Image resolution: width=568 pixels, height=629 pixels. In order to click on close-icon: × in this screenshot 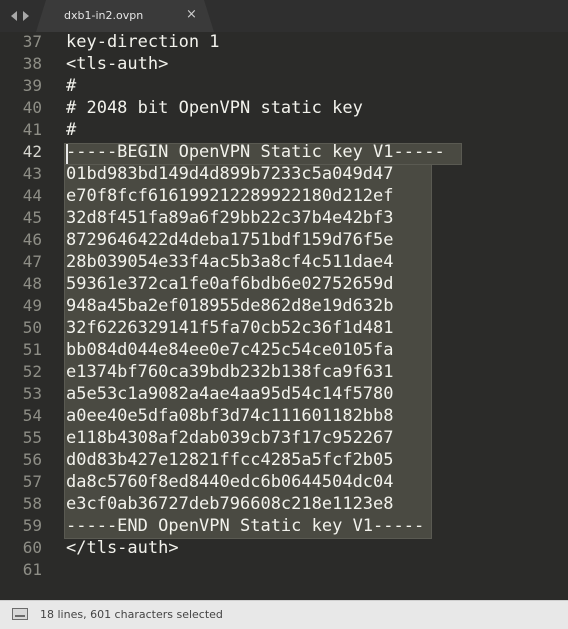, I will do `click(191, 15)`.